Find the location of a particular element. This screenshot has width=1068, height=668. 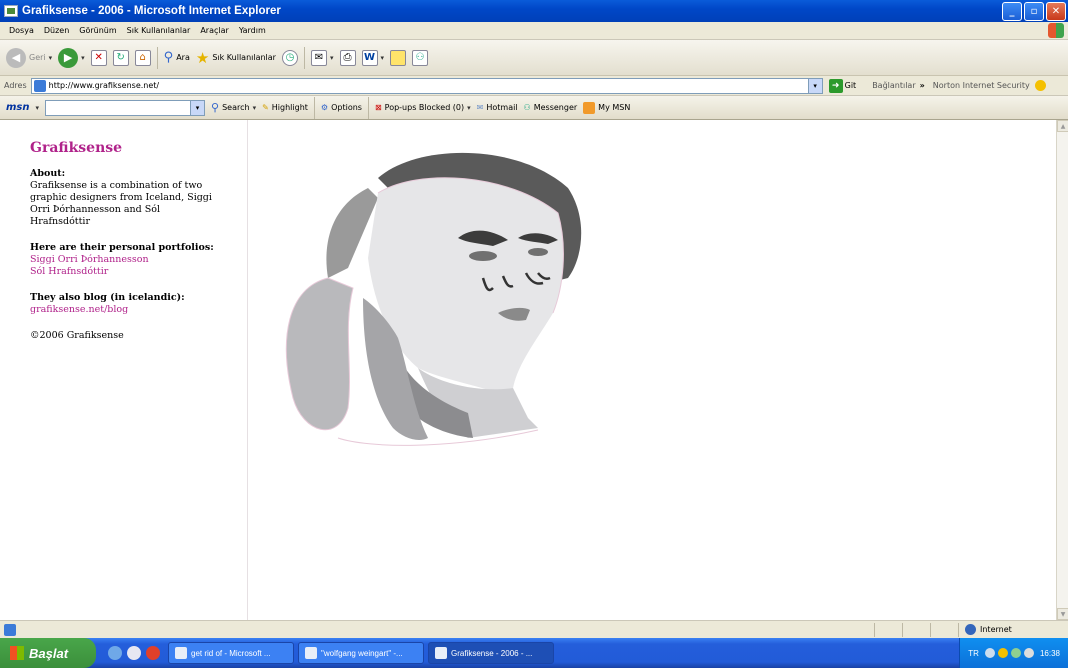

menu-tools: Araçlar is located at coordinates (214, 30).